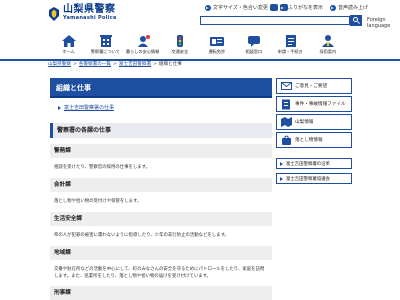  I want to click on info-banner: 山梨情報, so click(314, 122).